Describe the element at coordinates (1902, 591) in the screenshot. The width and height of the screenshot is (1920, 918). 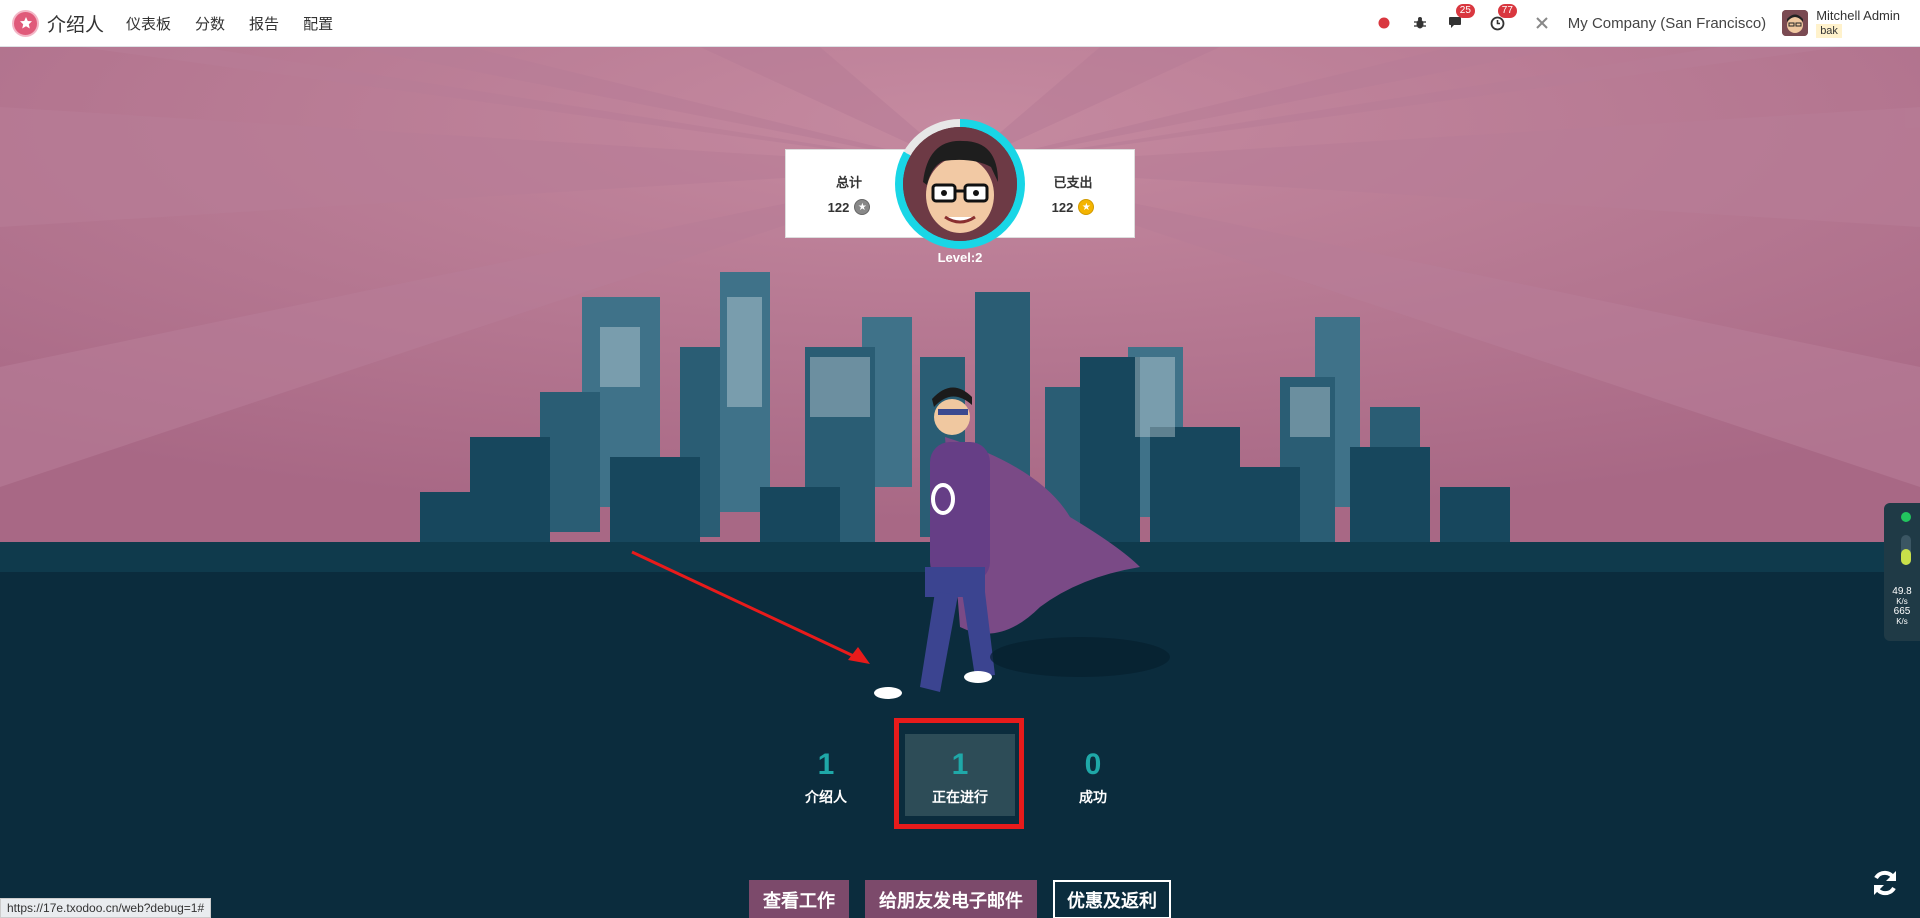
I see `upload-speed: 49.8` at that location.